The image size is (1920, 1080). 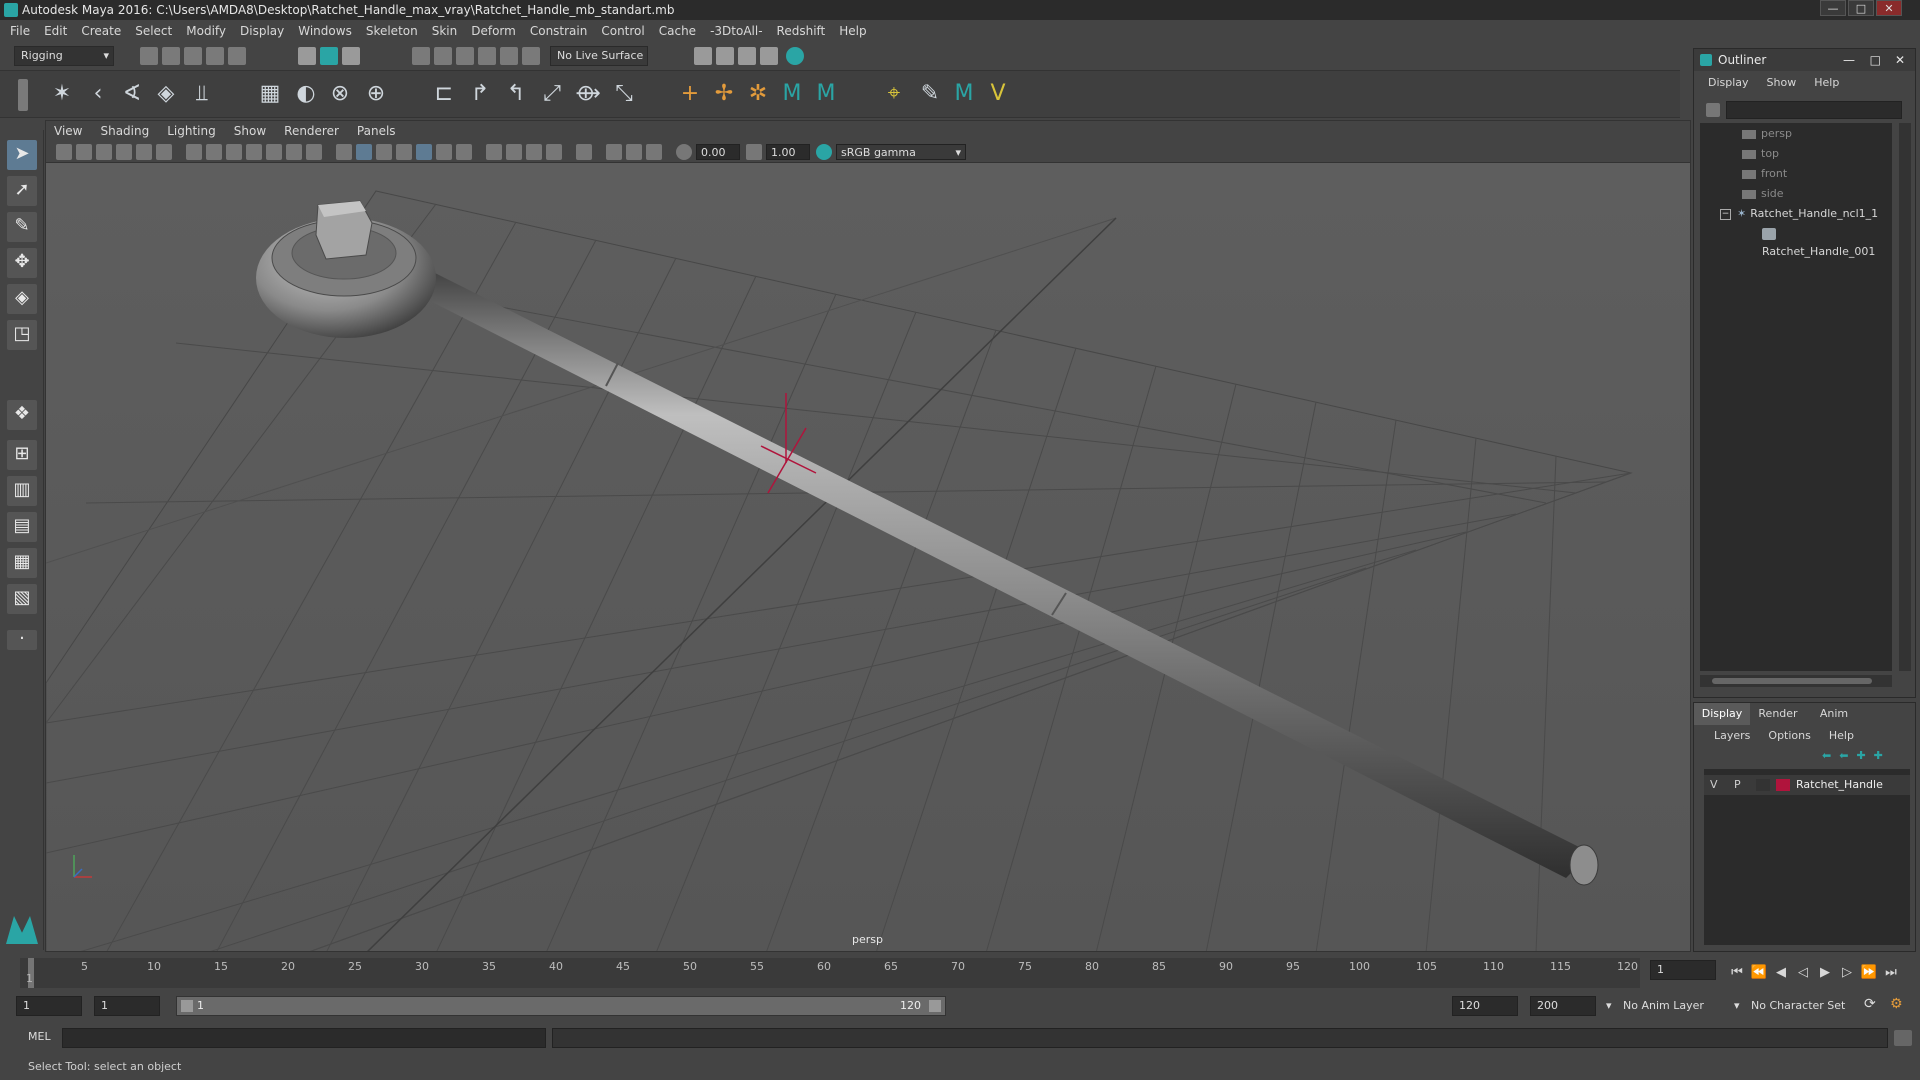 What do you see at coordinates (493, 31) in the screenshot?
I see `menu-deform: Deform` at bounding box center [493, 31].